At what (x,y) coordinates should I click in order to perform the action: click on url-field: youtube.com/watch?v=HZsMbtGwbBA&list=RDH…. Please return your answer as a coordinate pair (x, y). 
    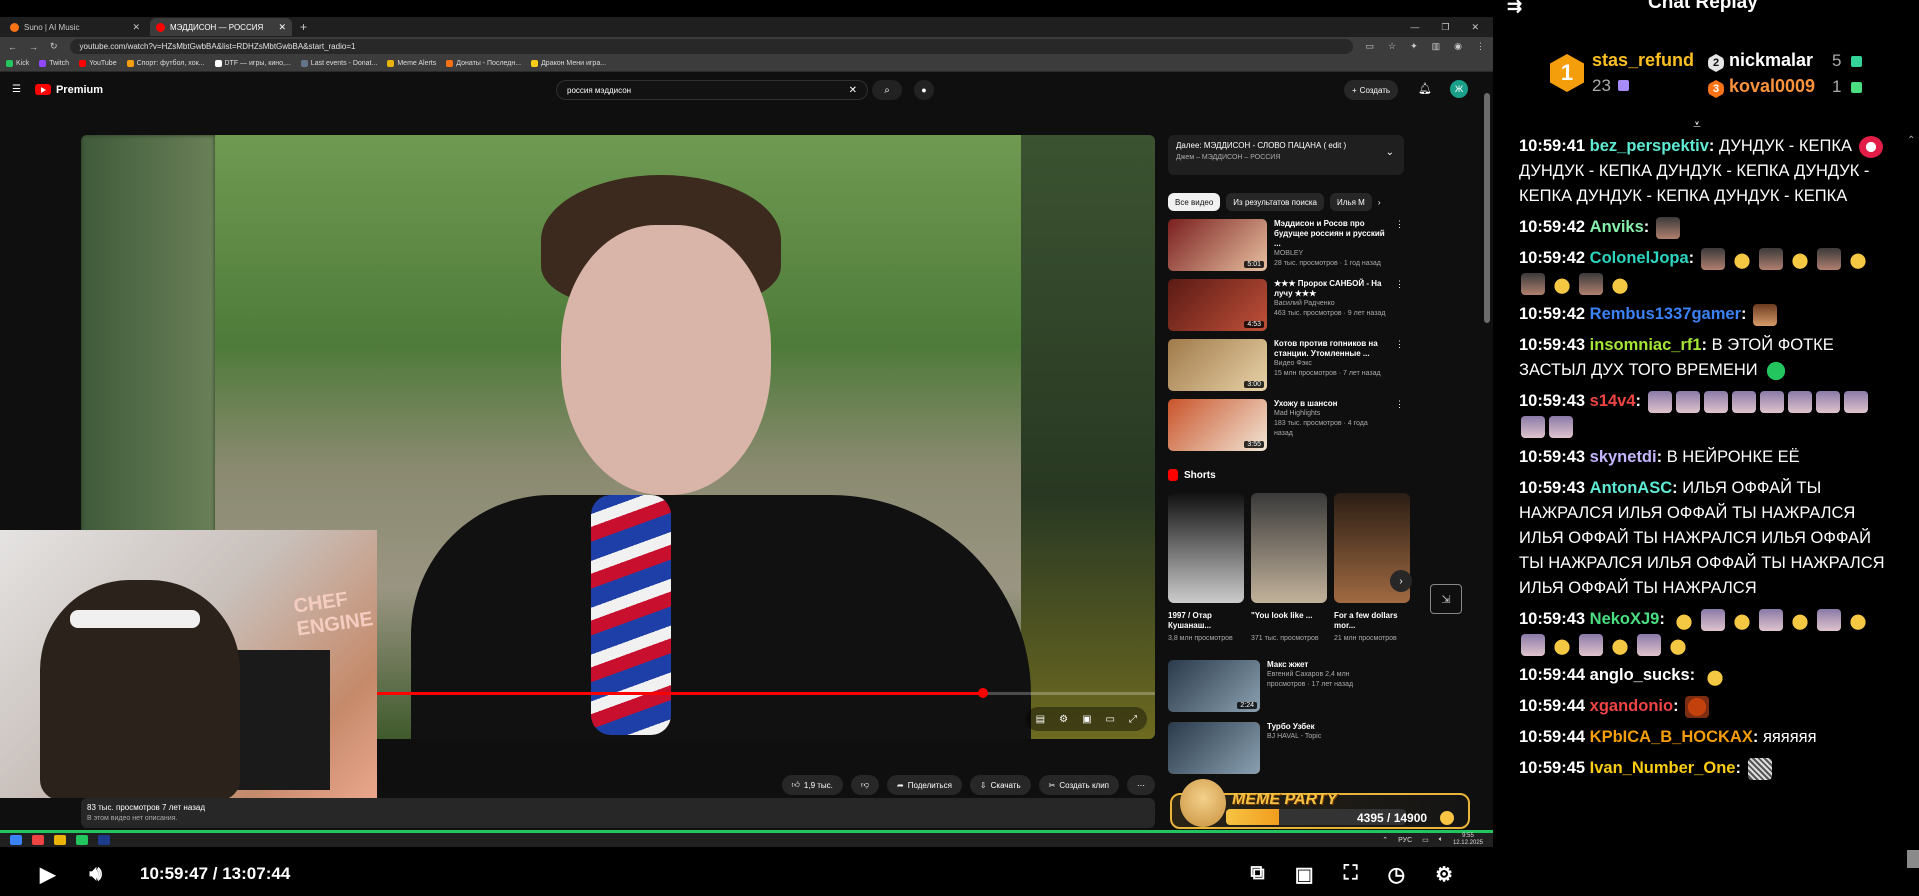
    Looking at the image, I should click on (711, 46).